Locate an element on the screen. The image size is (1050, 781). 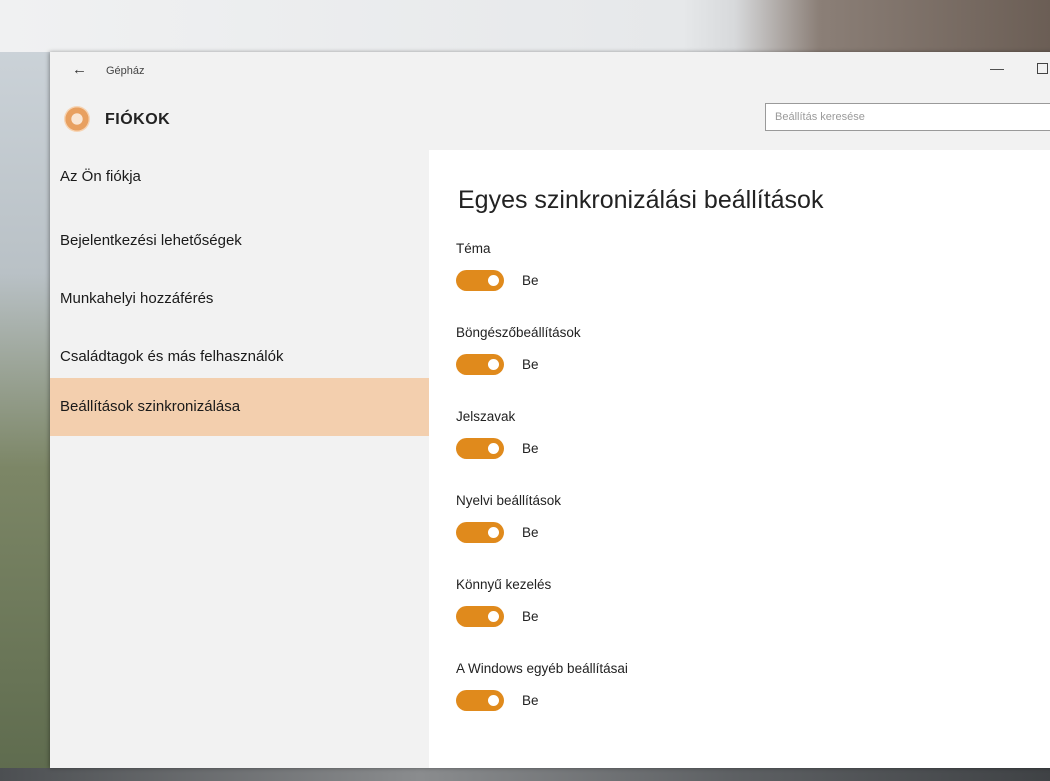
setting-label: Könnyű kezelés is located at coordinates (504, 584).